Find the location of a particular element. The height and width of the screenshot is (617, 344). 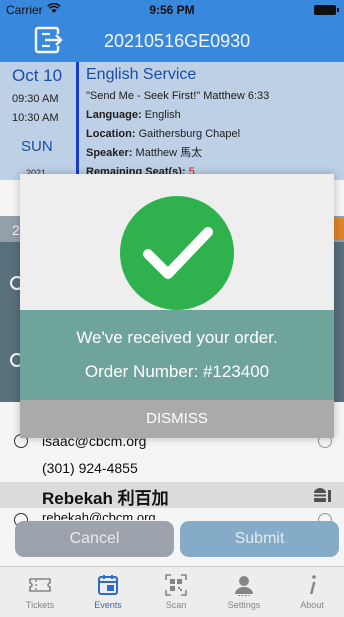

order-number: Order Number: #123400 is located at coordinates (177, 371).